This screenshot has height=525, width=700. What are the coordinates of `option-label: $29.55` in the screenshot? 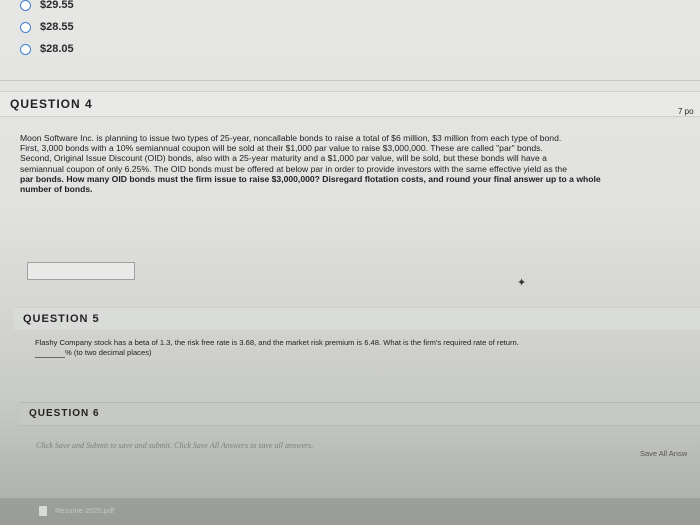 It's located at (57, 5).